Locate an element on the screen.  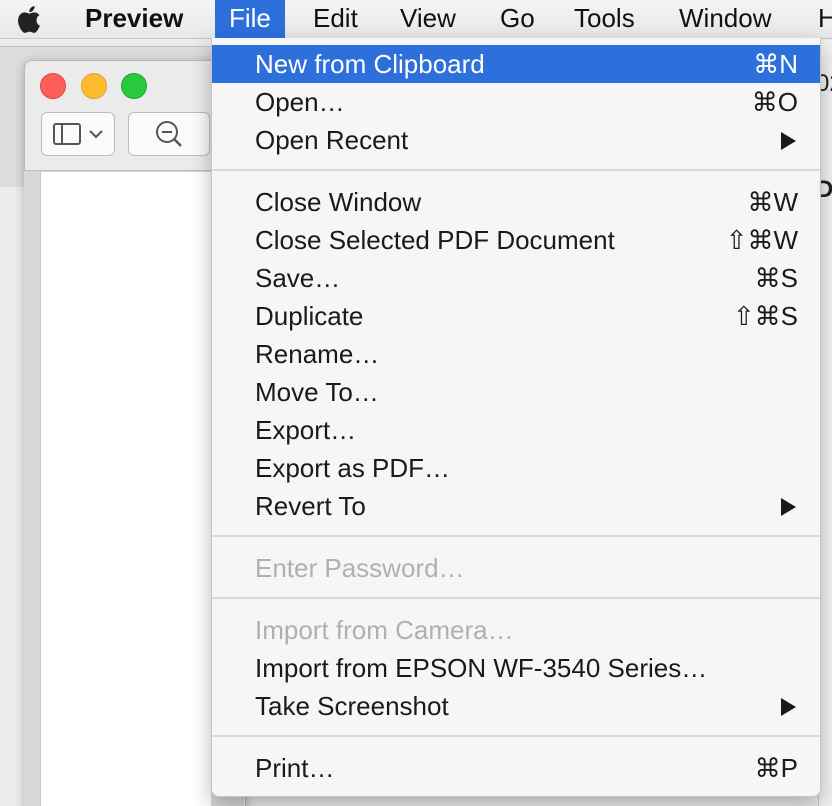
menu-bar: Preview File Edit View Go Tools Window H is located at coordinates (416, 19).